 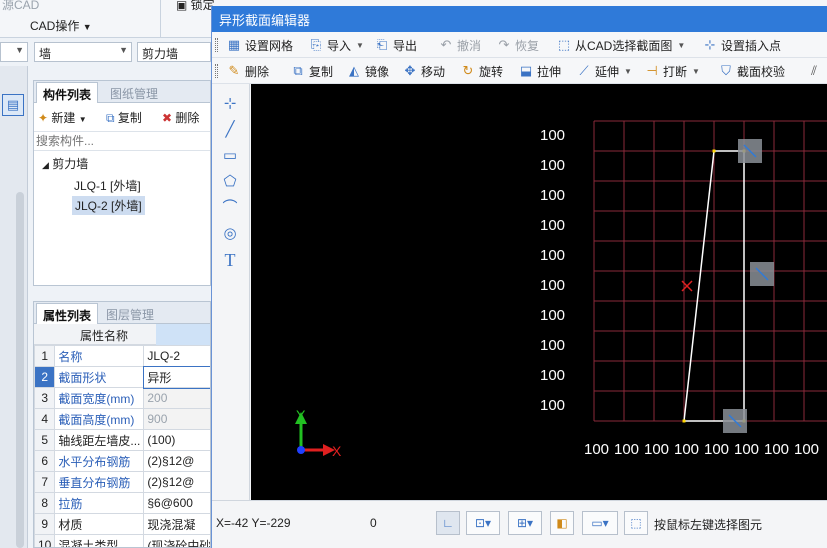 I want to click on property-row: 8 拉筋 §6@600, so click(x=122, y=503).